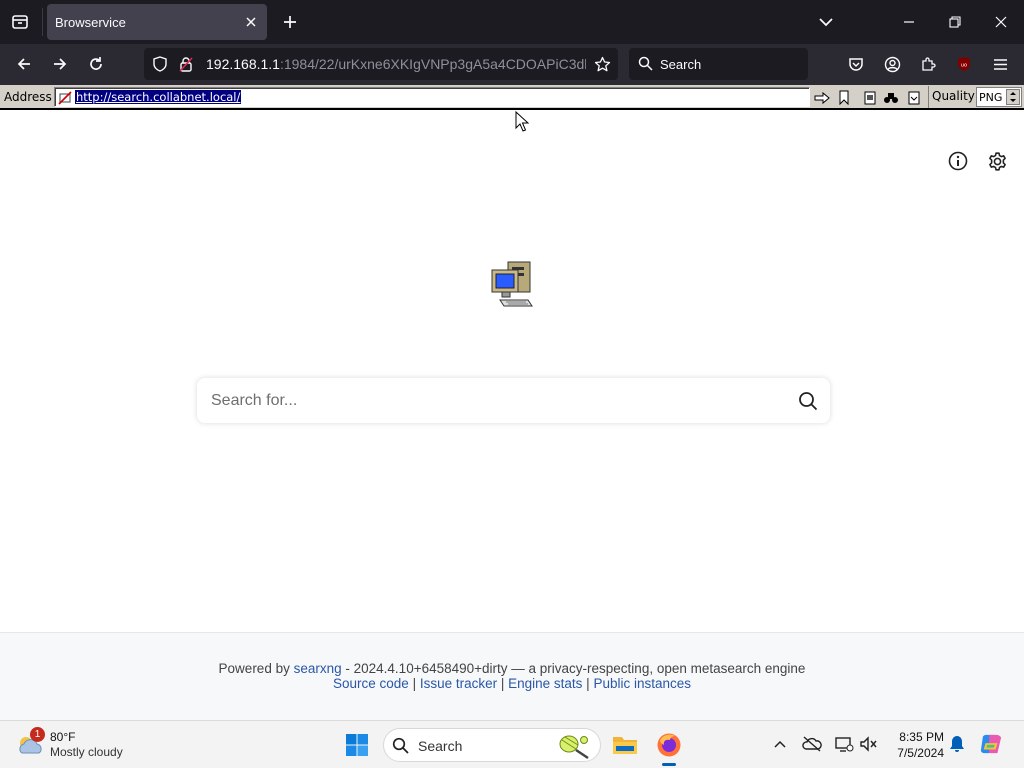  Describe the element at coordinates (602, 64) in the screenshot. I see `bookmark-star-icon` at that location.